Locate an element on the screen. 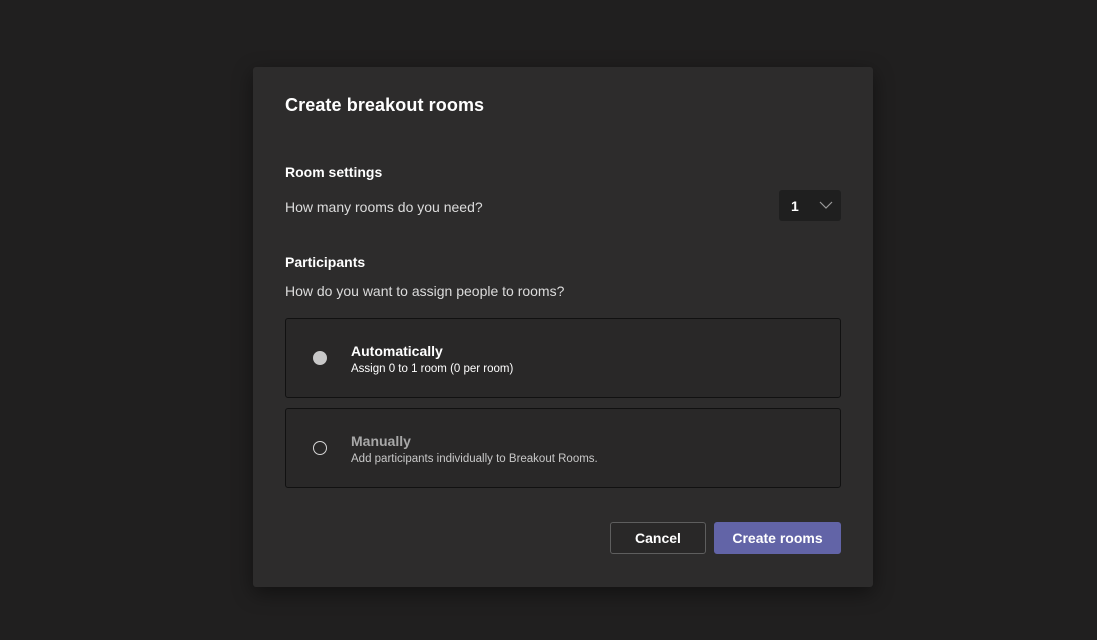  create-rooms-button: Create rooms is located at coordinates (777, 538).